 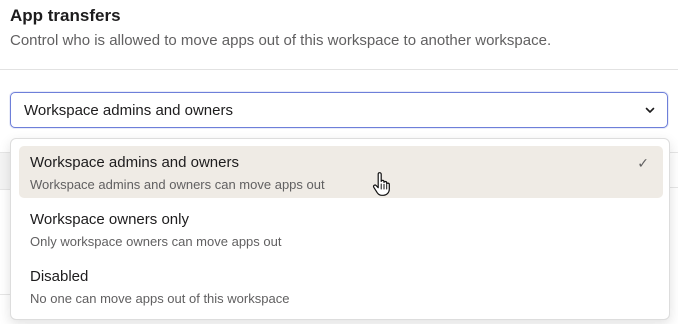 What do you see at coordinates (643, 163) in the screenshot?
I see `checkmark-icon: ✓` at bounding box center [643, 163].